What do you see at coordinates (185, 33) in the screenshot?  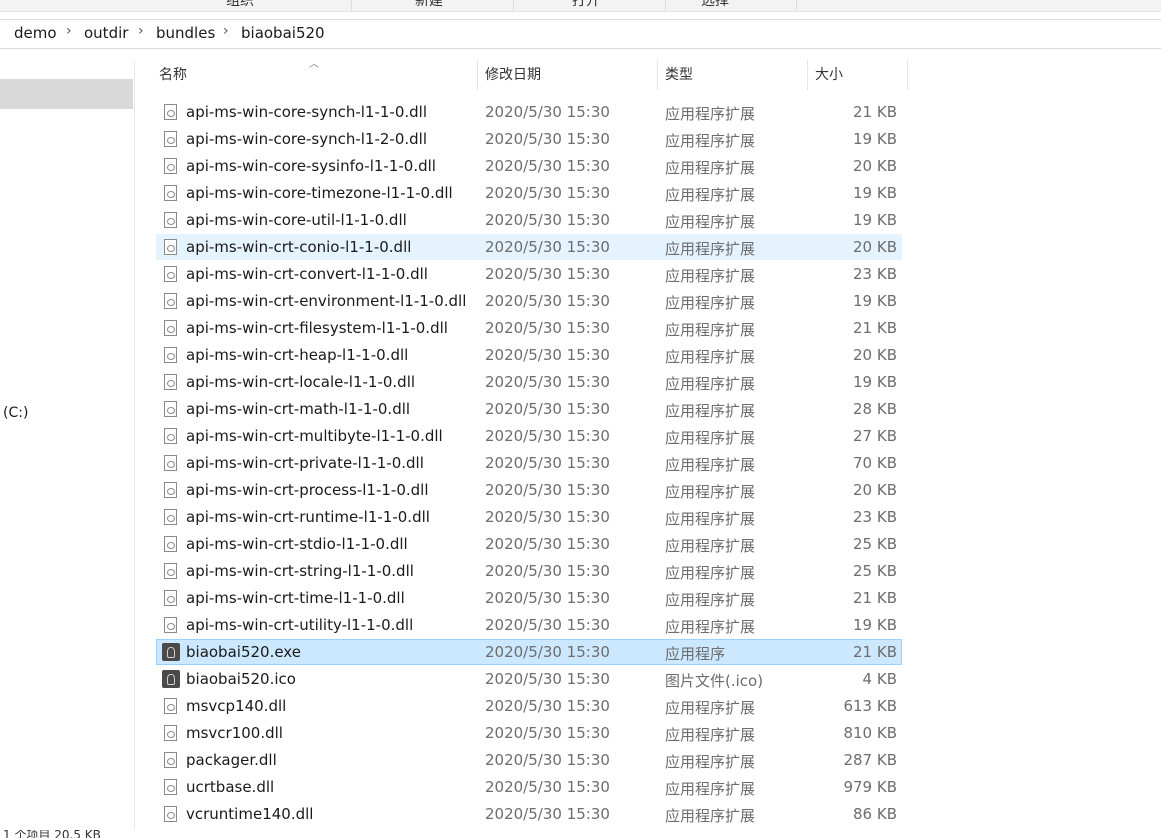 I see `breadcrumb-bundles: bundles` at bounding box center [185, 33].